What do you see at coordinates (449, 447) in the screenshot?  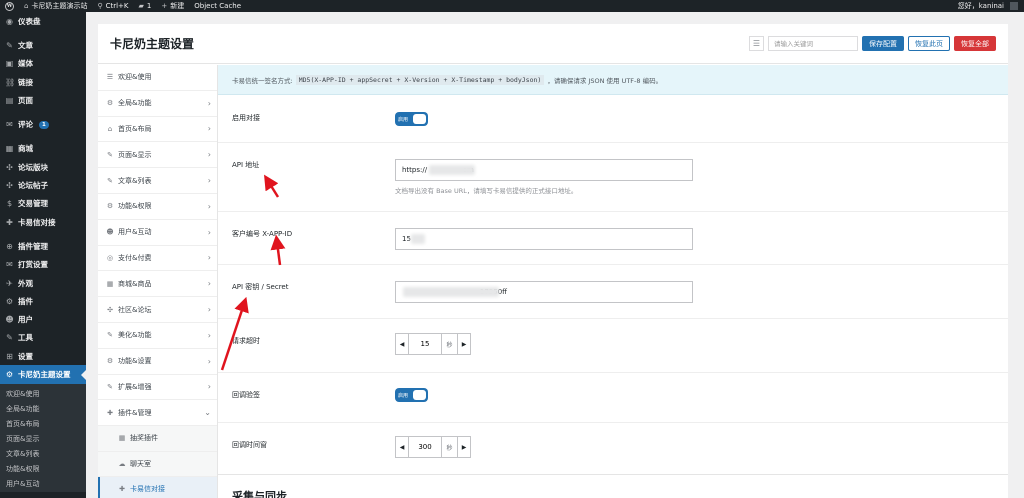 I see `unit-label: 秒` at bounding box center [449, 447].